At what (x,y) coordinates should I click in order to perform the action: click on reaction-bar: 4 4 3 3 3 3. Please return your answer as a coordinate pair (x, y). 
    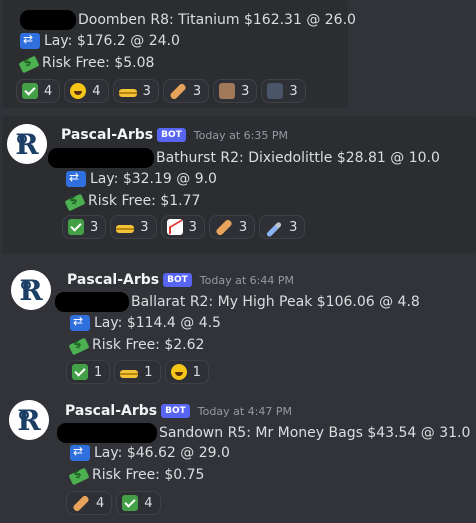
    Looking at the image, I should click on (161, 91).